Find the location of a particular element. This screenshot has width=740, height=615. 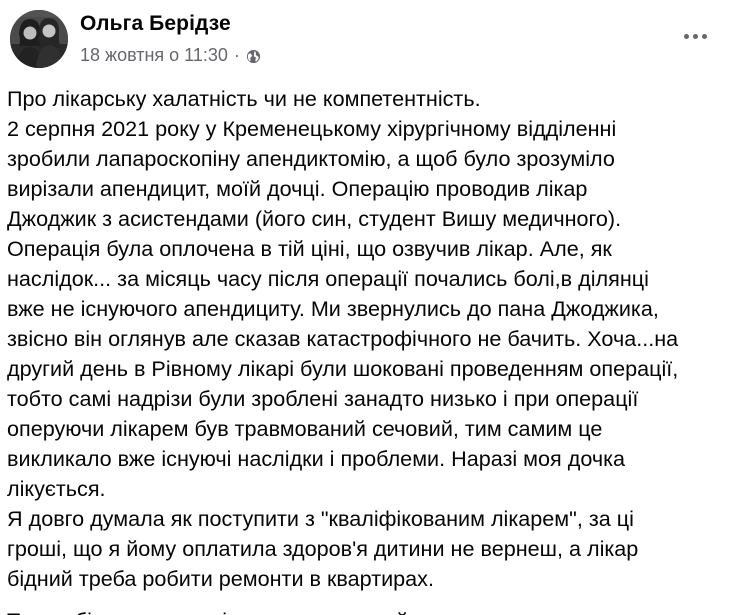

author-name: Ольга Берідзе is located at coordinates (155, 24).